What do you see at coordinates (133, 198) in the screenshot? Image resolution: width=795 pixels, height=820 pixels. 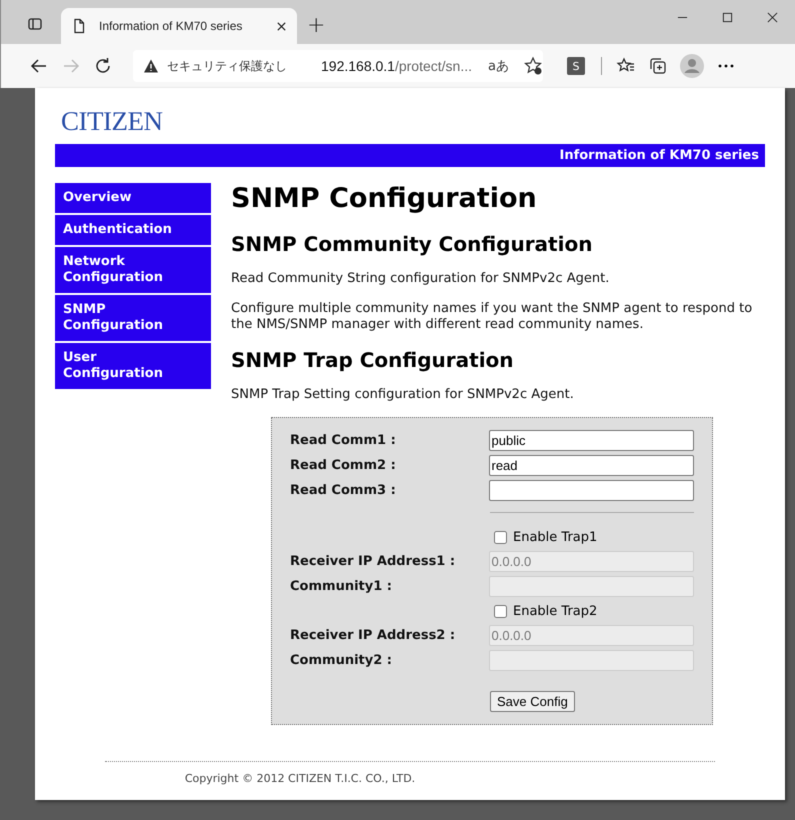 I see `sidebar-item: Overview` at bounding box center [133, 198].